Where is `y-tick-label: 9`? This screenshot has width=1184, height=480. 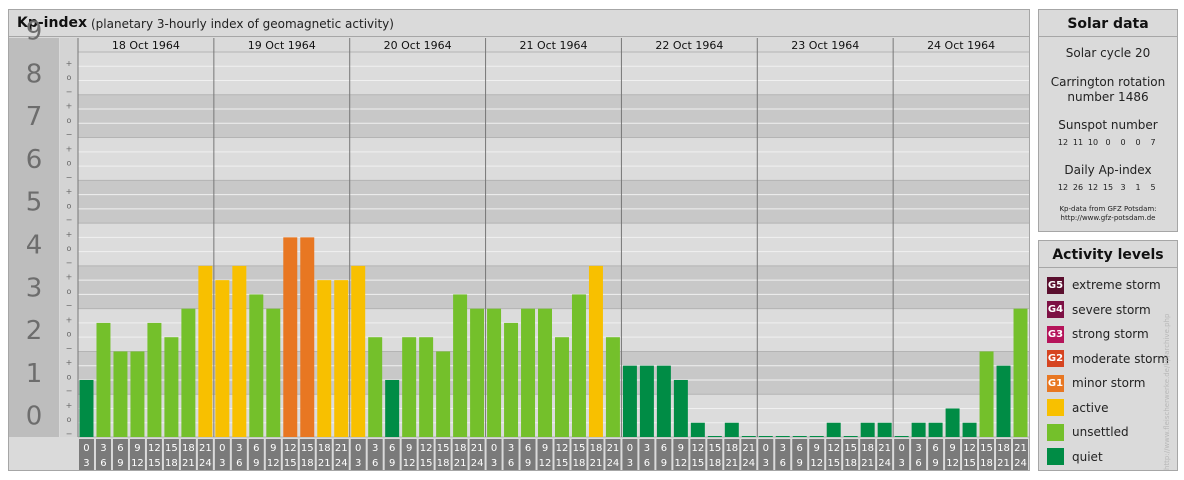
y-tick-label: 9 is located at coordinates (34, 32).